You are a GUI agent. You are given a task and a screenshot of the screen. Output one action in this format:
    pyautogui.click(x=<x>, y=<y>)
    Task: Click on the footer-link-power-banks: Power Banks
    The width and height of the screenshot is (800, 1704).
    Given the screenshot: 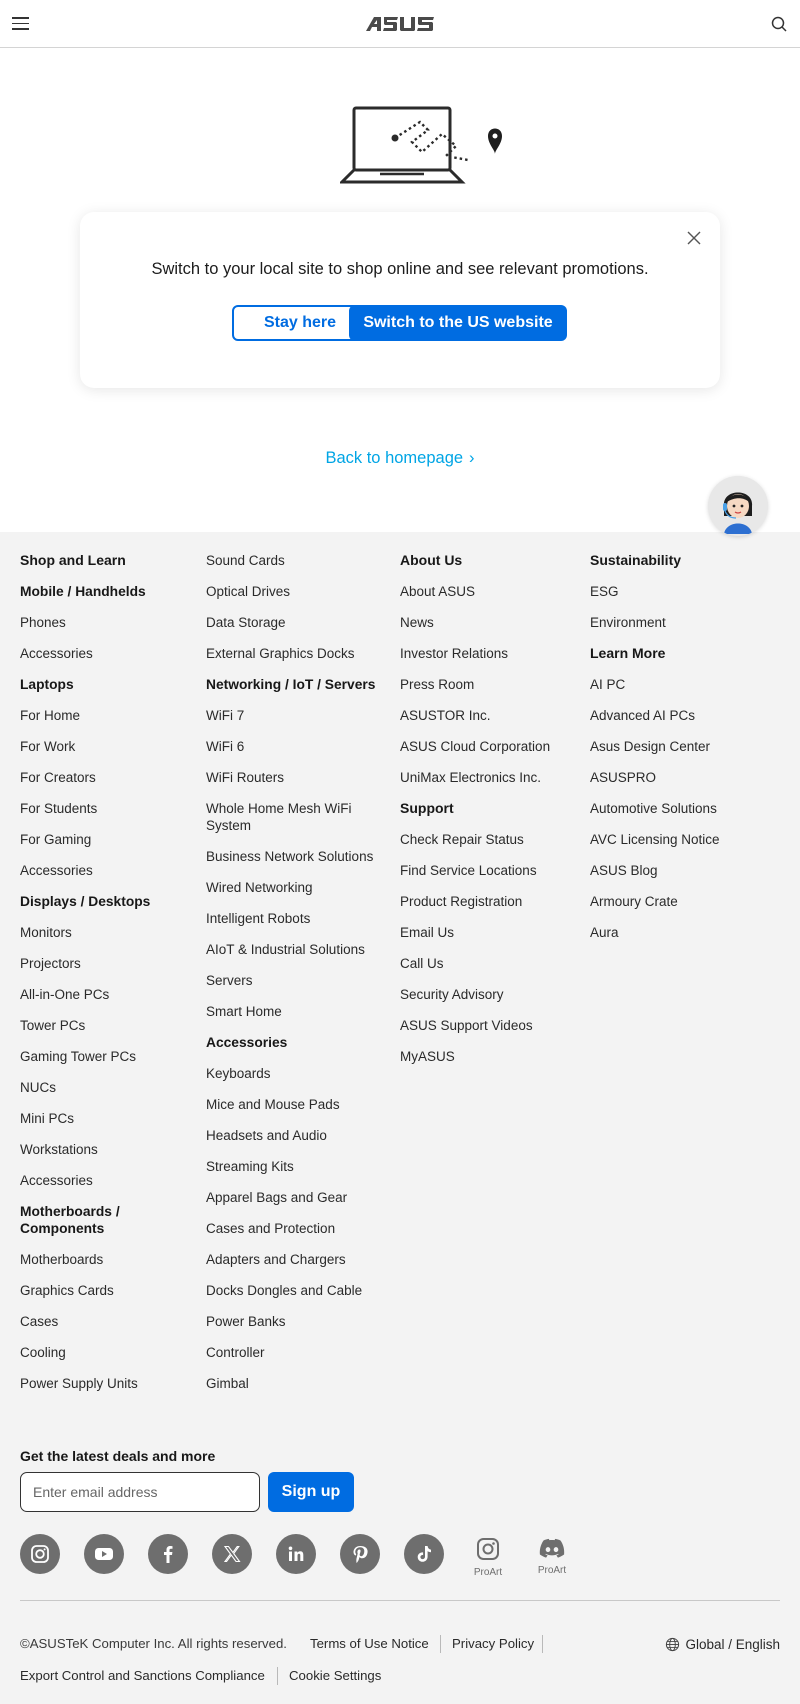 What is the action you would take?
    pyautogui.click(x=296, y=1322)
    